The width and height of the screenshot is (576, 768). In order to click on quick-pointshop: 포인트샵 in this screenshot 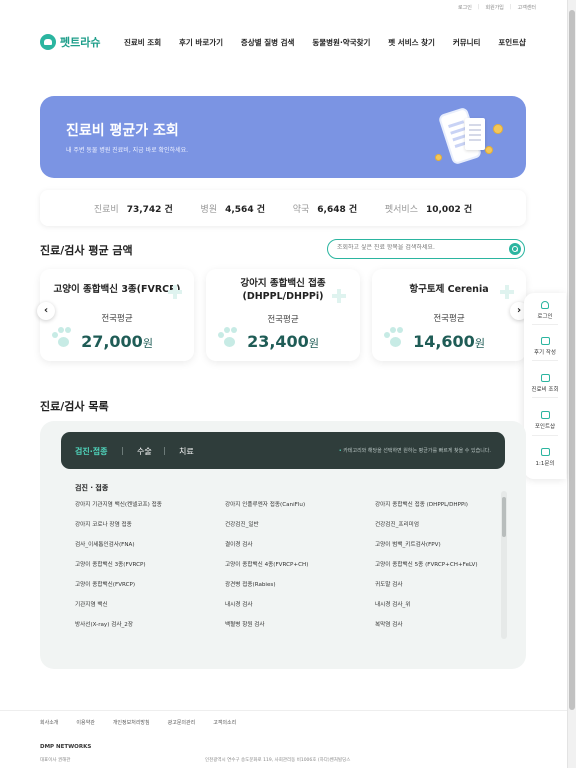, I will do `click(545, 420)`.